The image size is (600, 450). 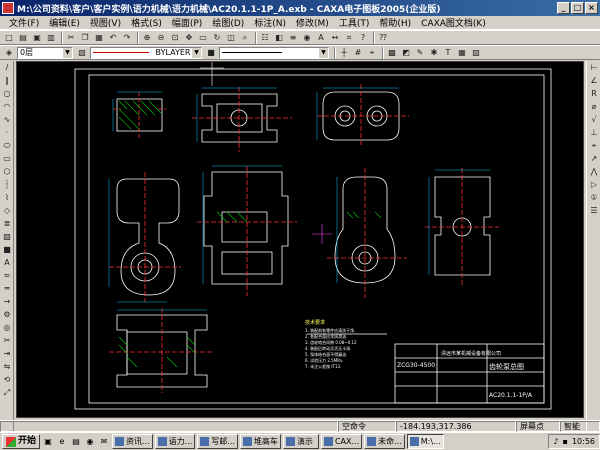 What do you see at coordinates (7, 120) in the screenshot?
I see `spline-tool-icon: ∿` at bounding box center [7, 120].